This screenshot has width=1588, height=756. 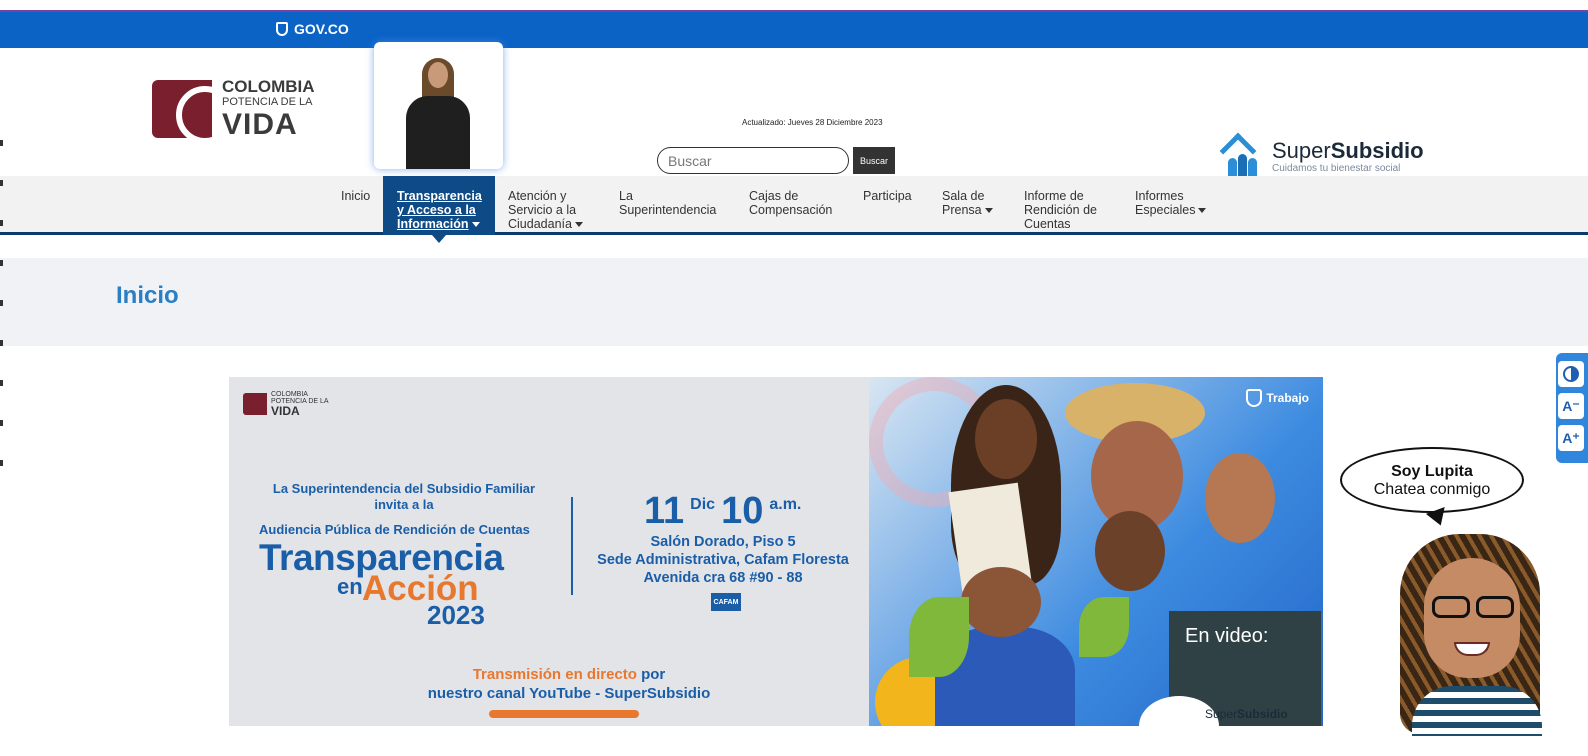 What do you see at coordinates (785, 504) in the screenshot?
I see `banner-ampm: a.m.` at bounding box center [785, 504].